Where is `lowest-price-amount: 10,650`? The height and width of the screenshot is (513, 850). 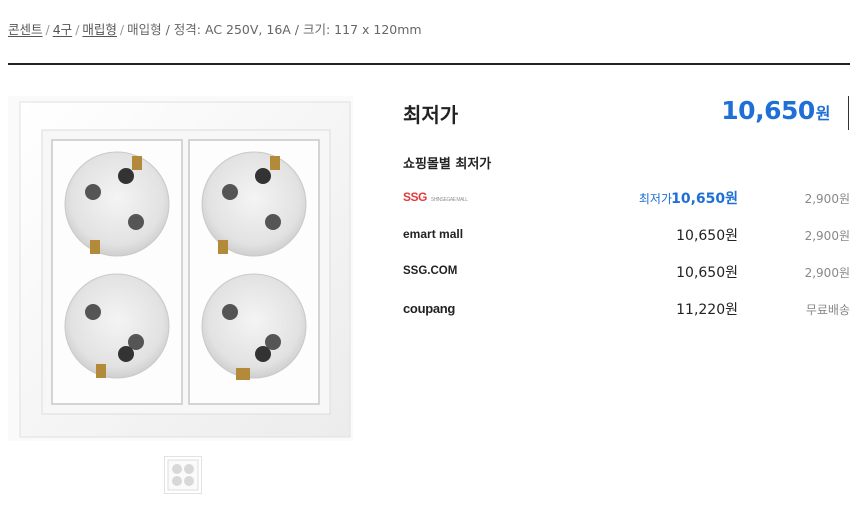
lowest-price-amount: 10,650 is located at coordinates (768, 110).